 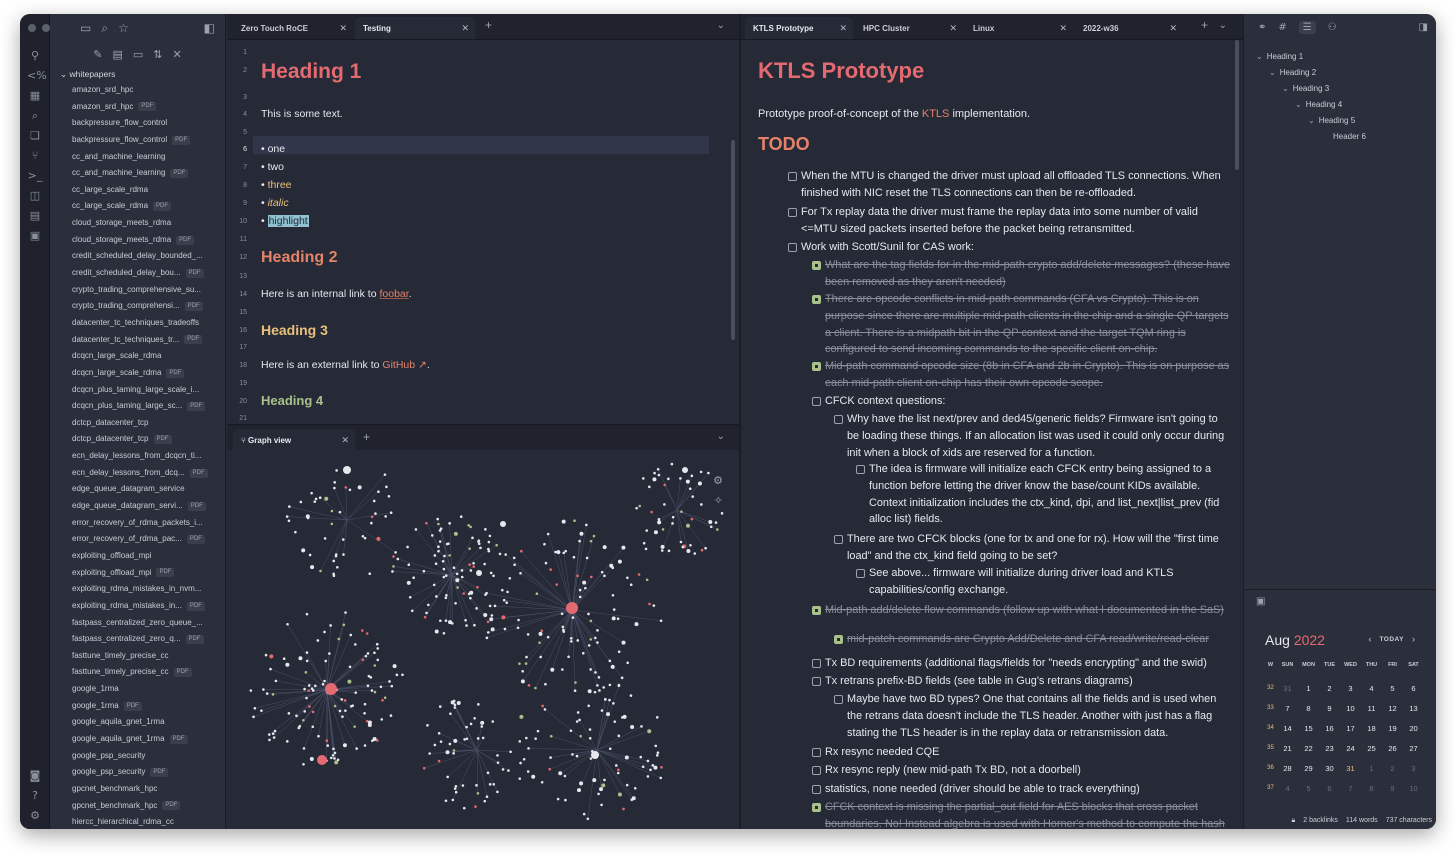 I want to click on calendar-day: 9, so click(x=1329, y=708).